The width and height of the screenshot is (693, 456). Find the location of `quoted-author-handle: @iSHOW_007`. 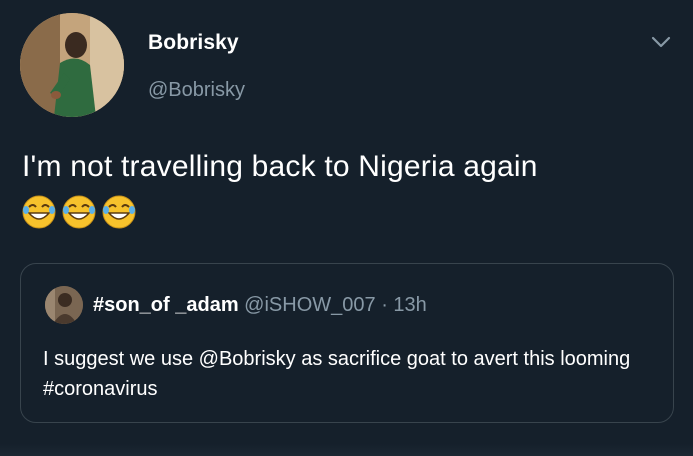

quoted-author-handle: @iSHOW_007 is located at coordinates (309, 305).